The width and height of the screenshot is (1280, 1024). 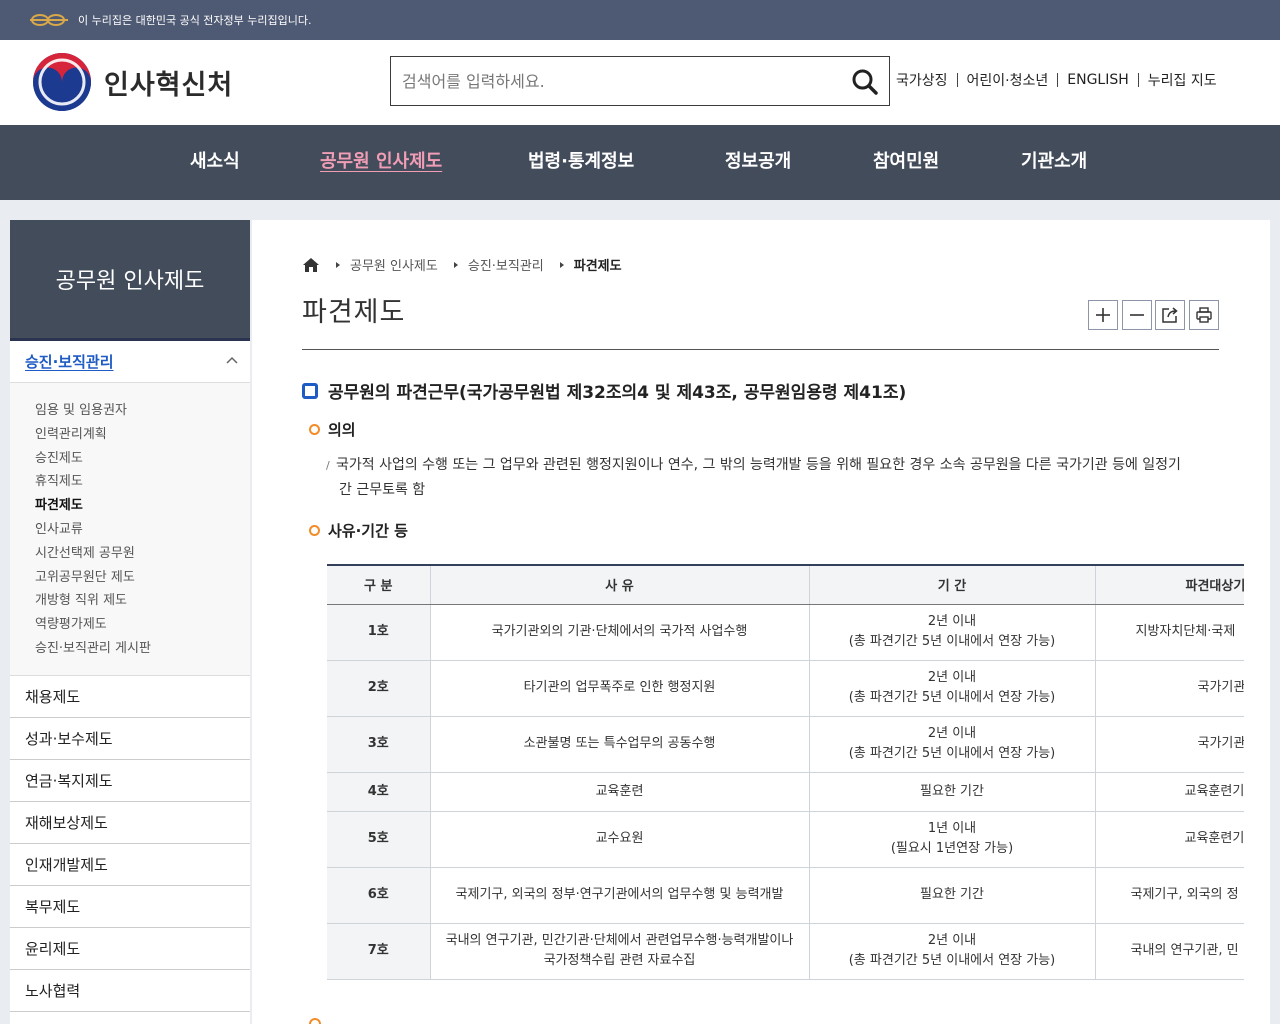 What do you see at coordinates (1098, 80) in the screenshot?
I see `util-english: ENGLISH` at bounding box center [1098, 80].